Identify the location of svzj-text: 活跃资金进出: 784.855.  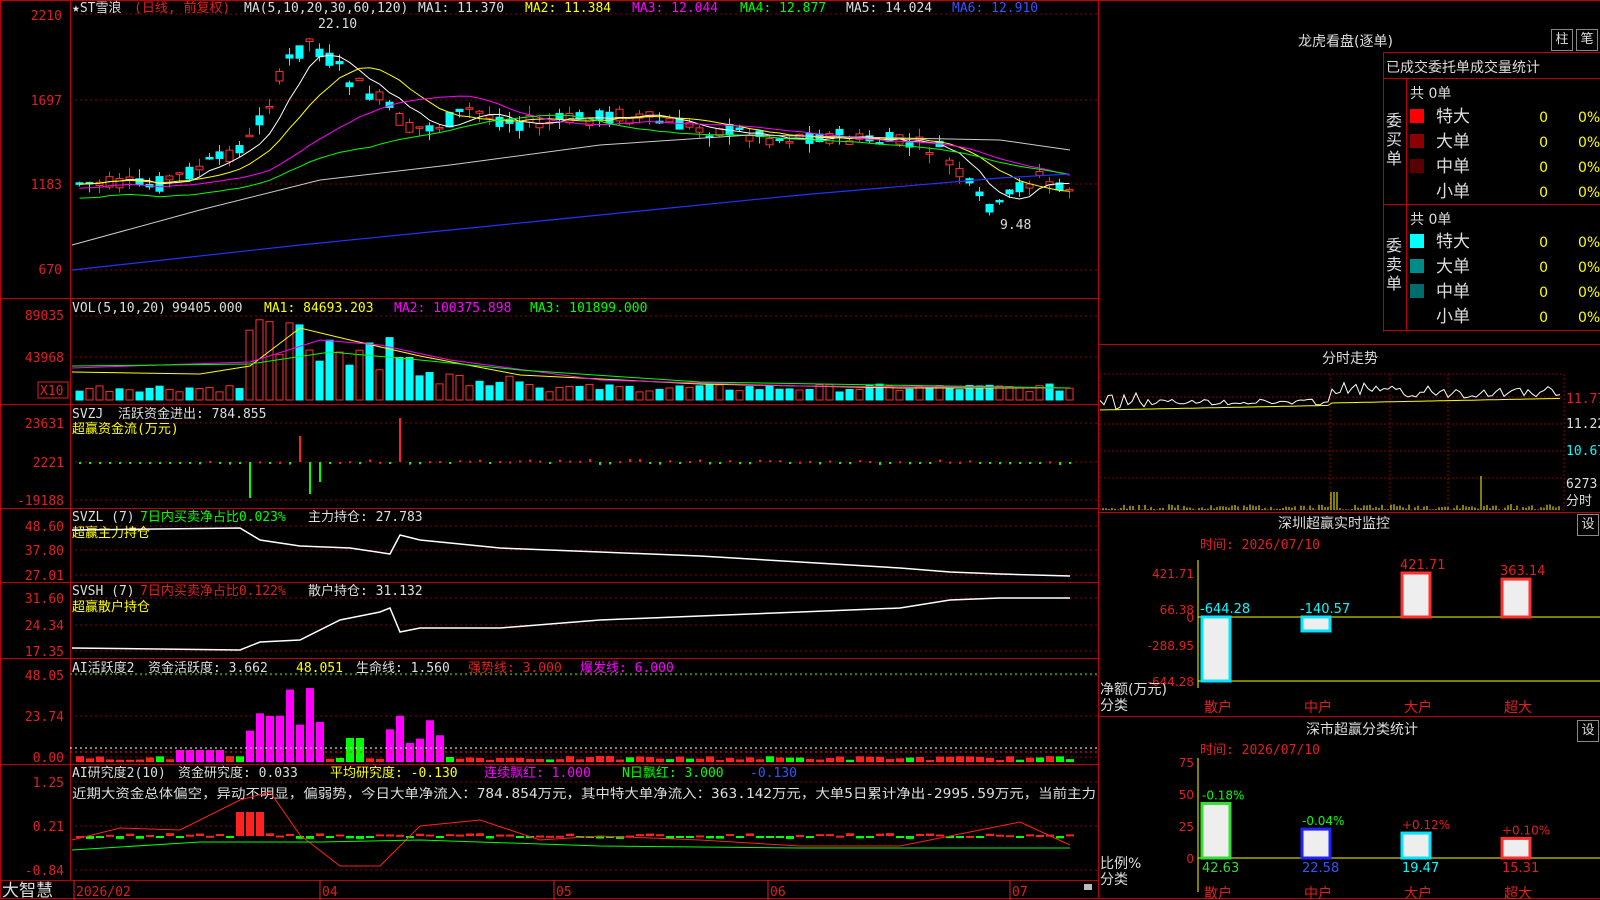
(192, 414).